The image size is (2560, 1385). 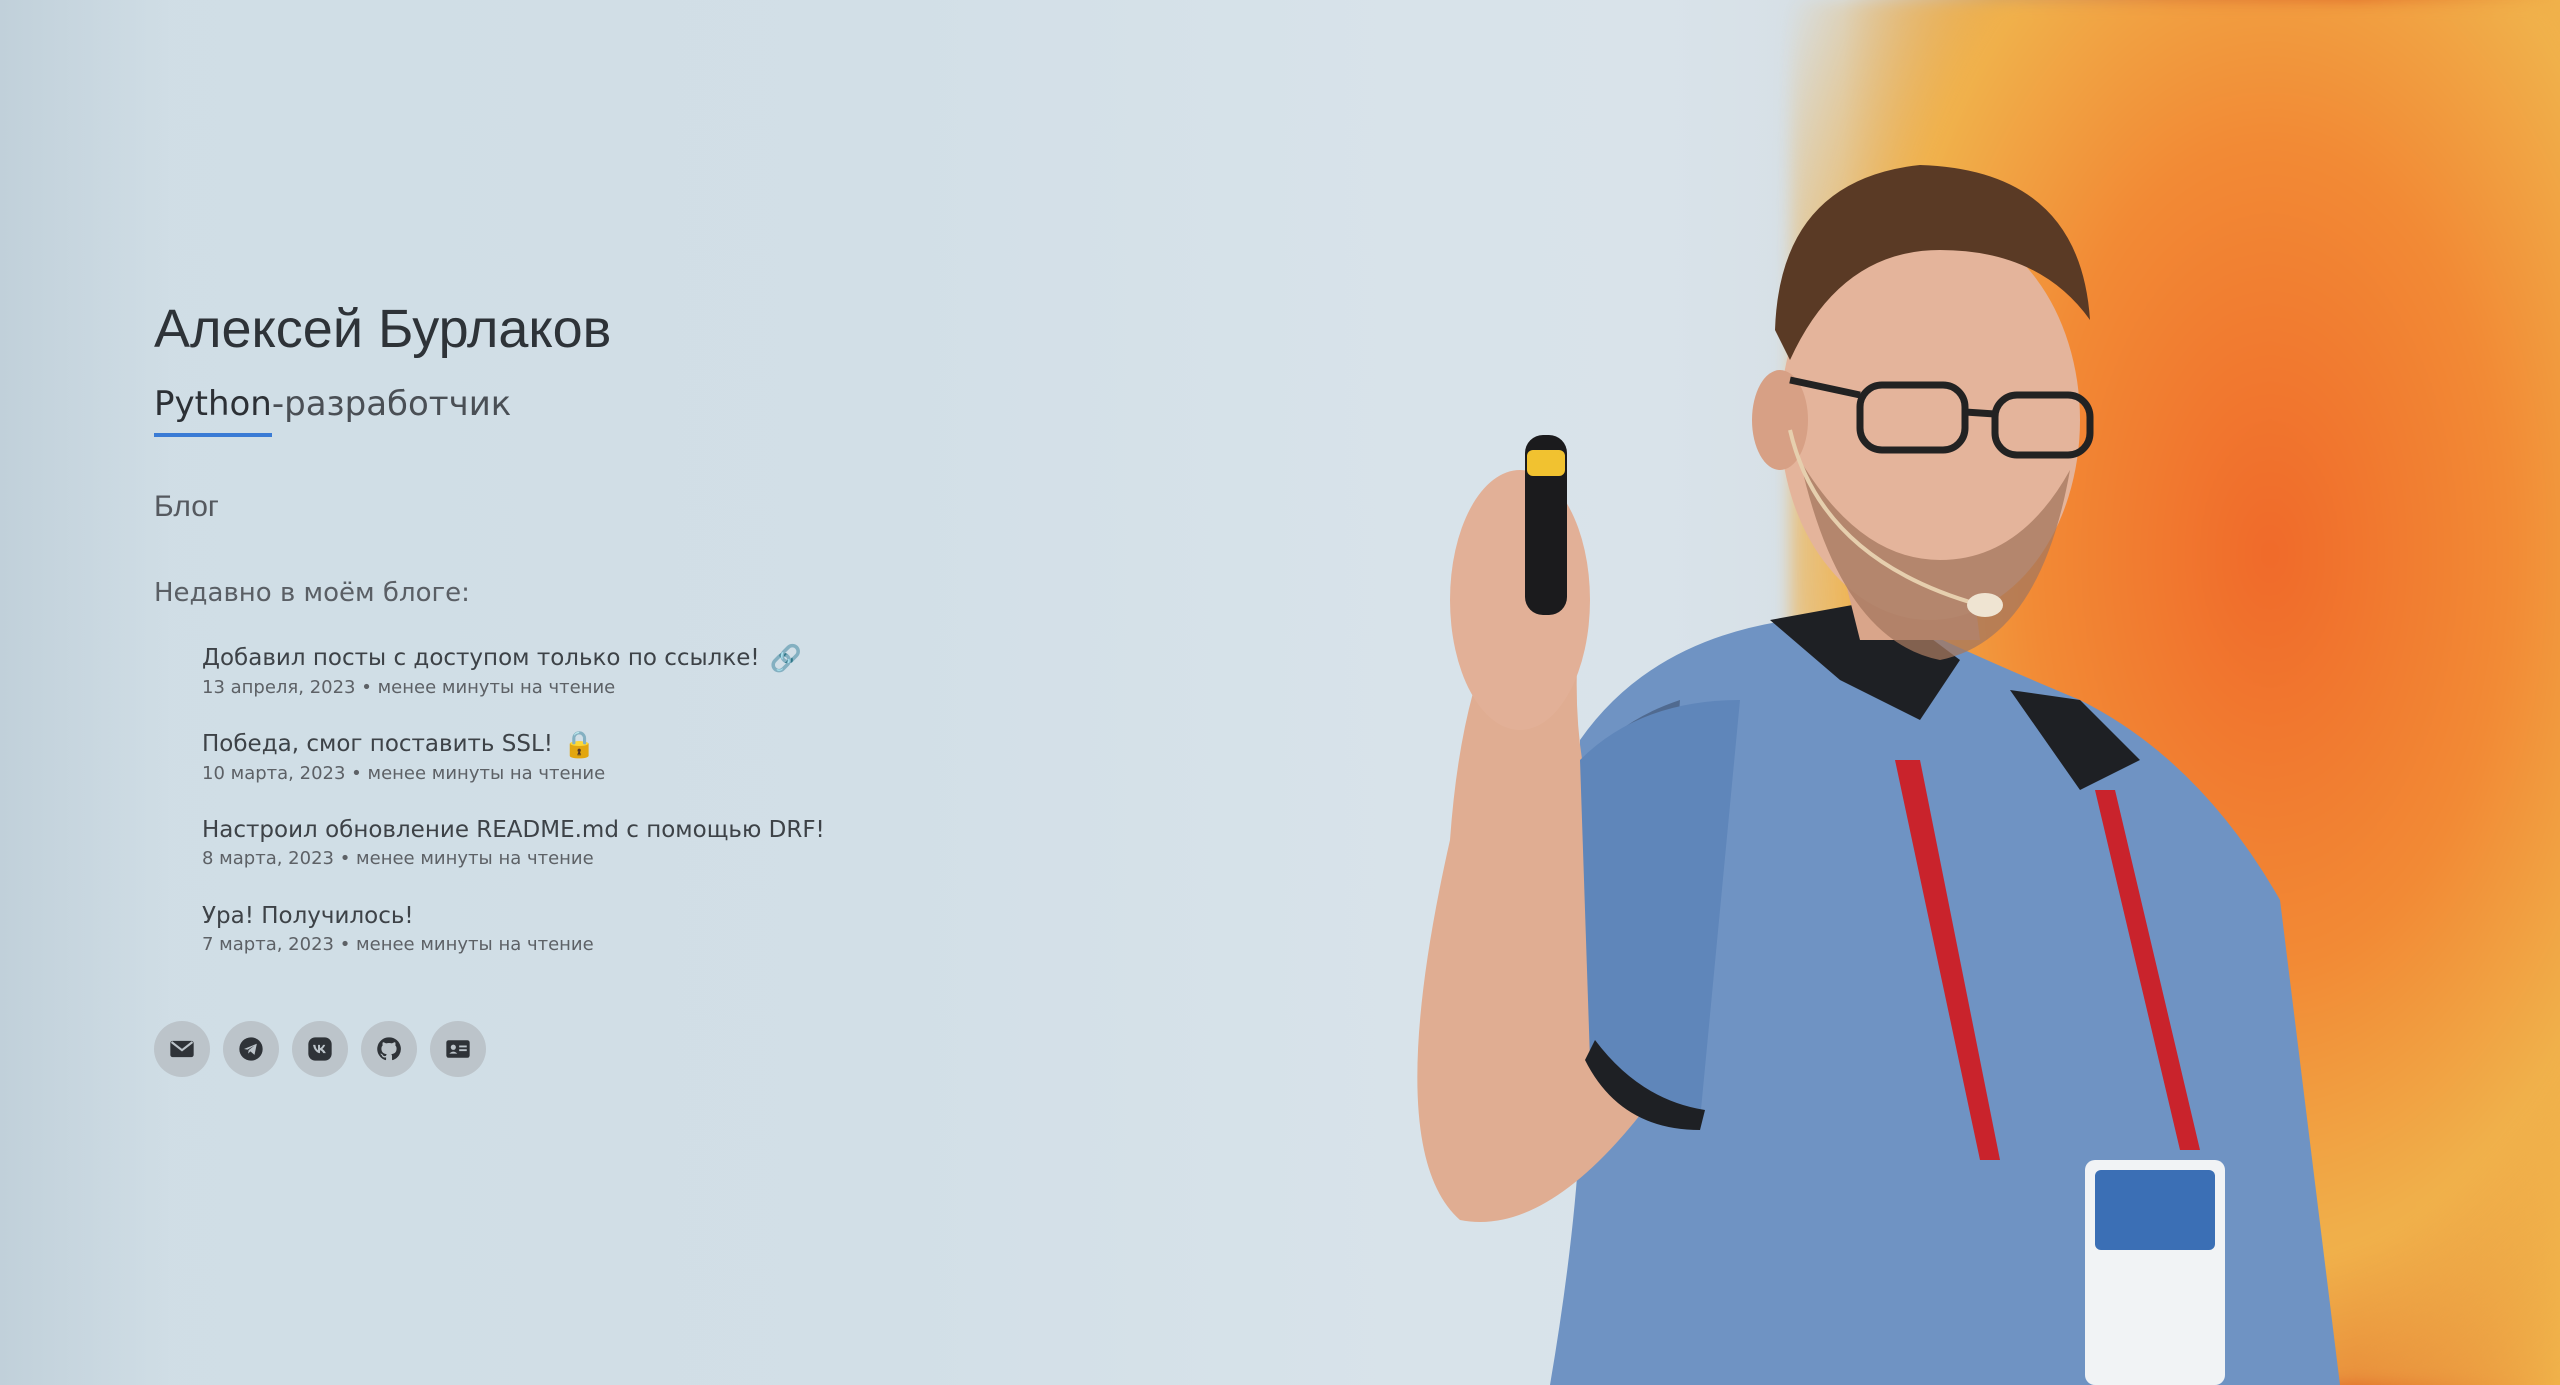 I want to click on post-link: Победа, смог поставить SSL! 🔒, so click(x=398, y=744).